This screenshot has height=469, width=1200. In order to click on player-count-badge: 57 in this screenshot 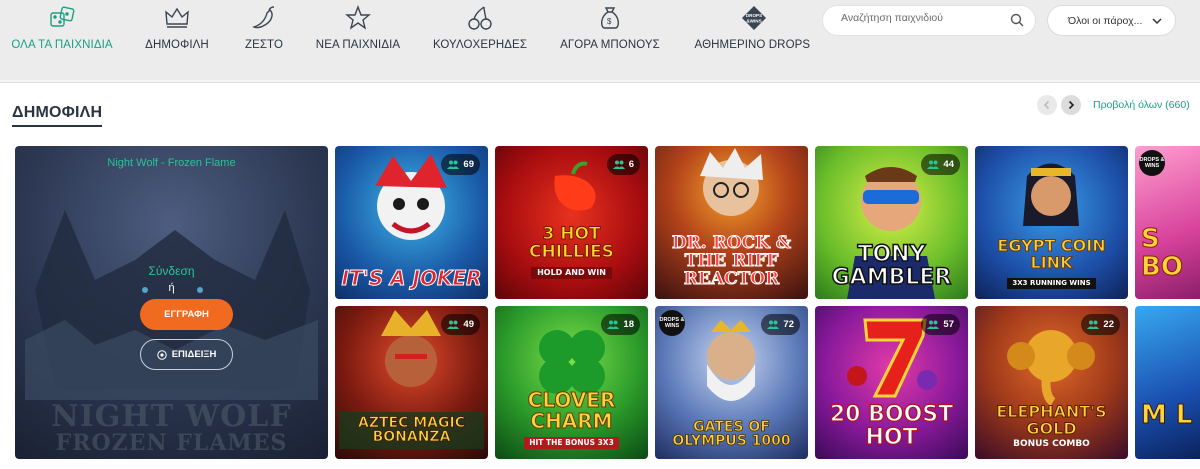, I will do `click(940, 324)`.